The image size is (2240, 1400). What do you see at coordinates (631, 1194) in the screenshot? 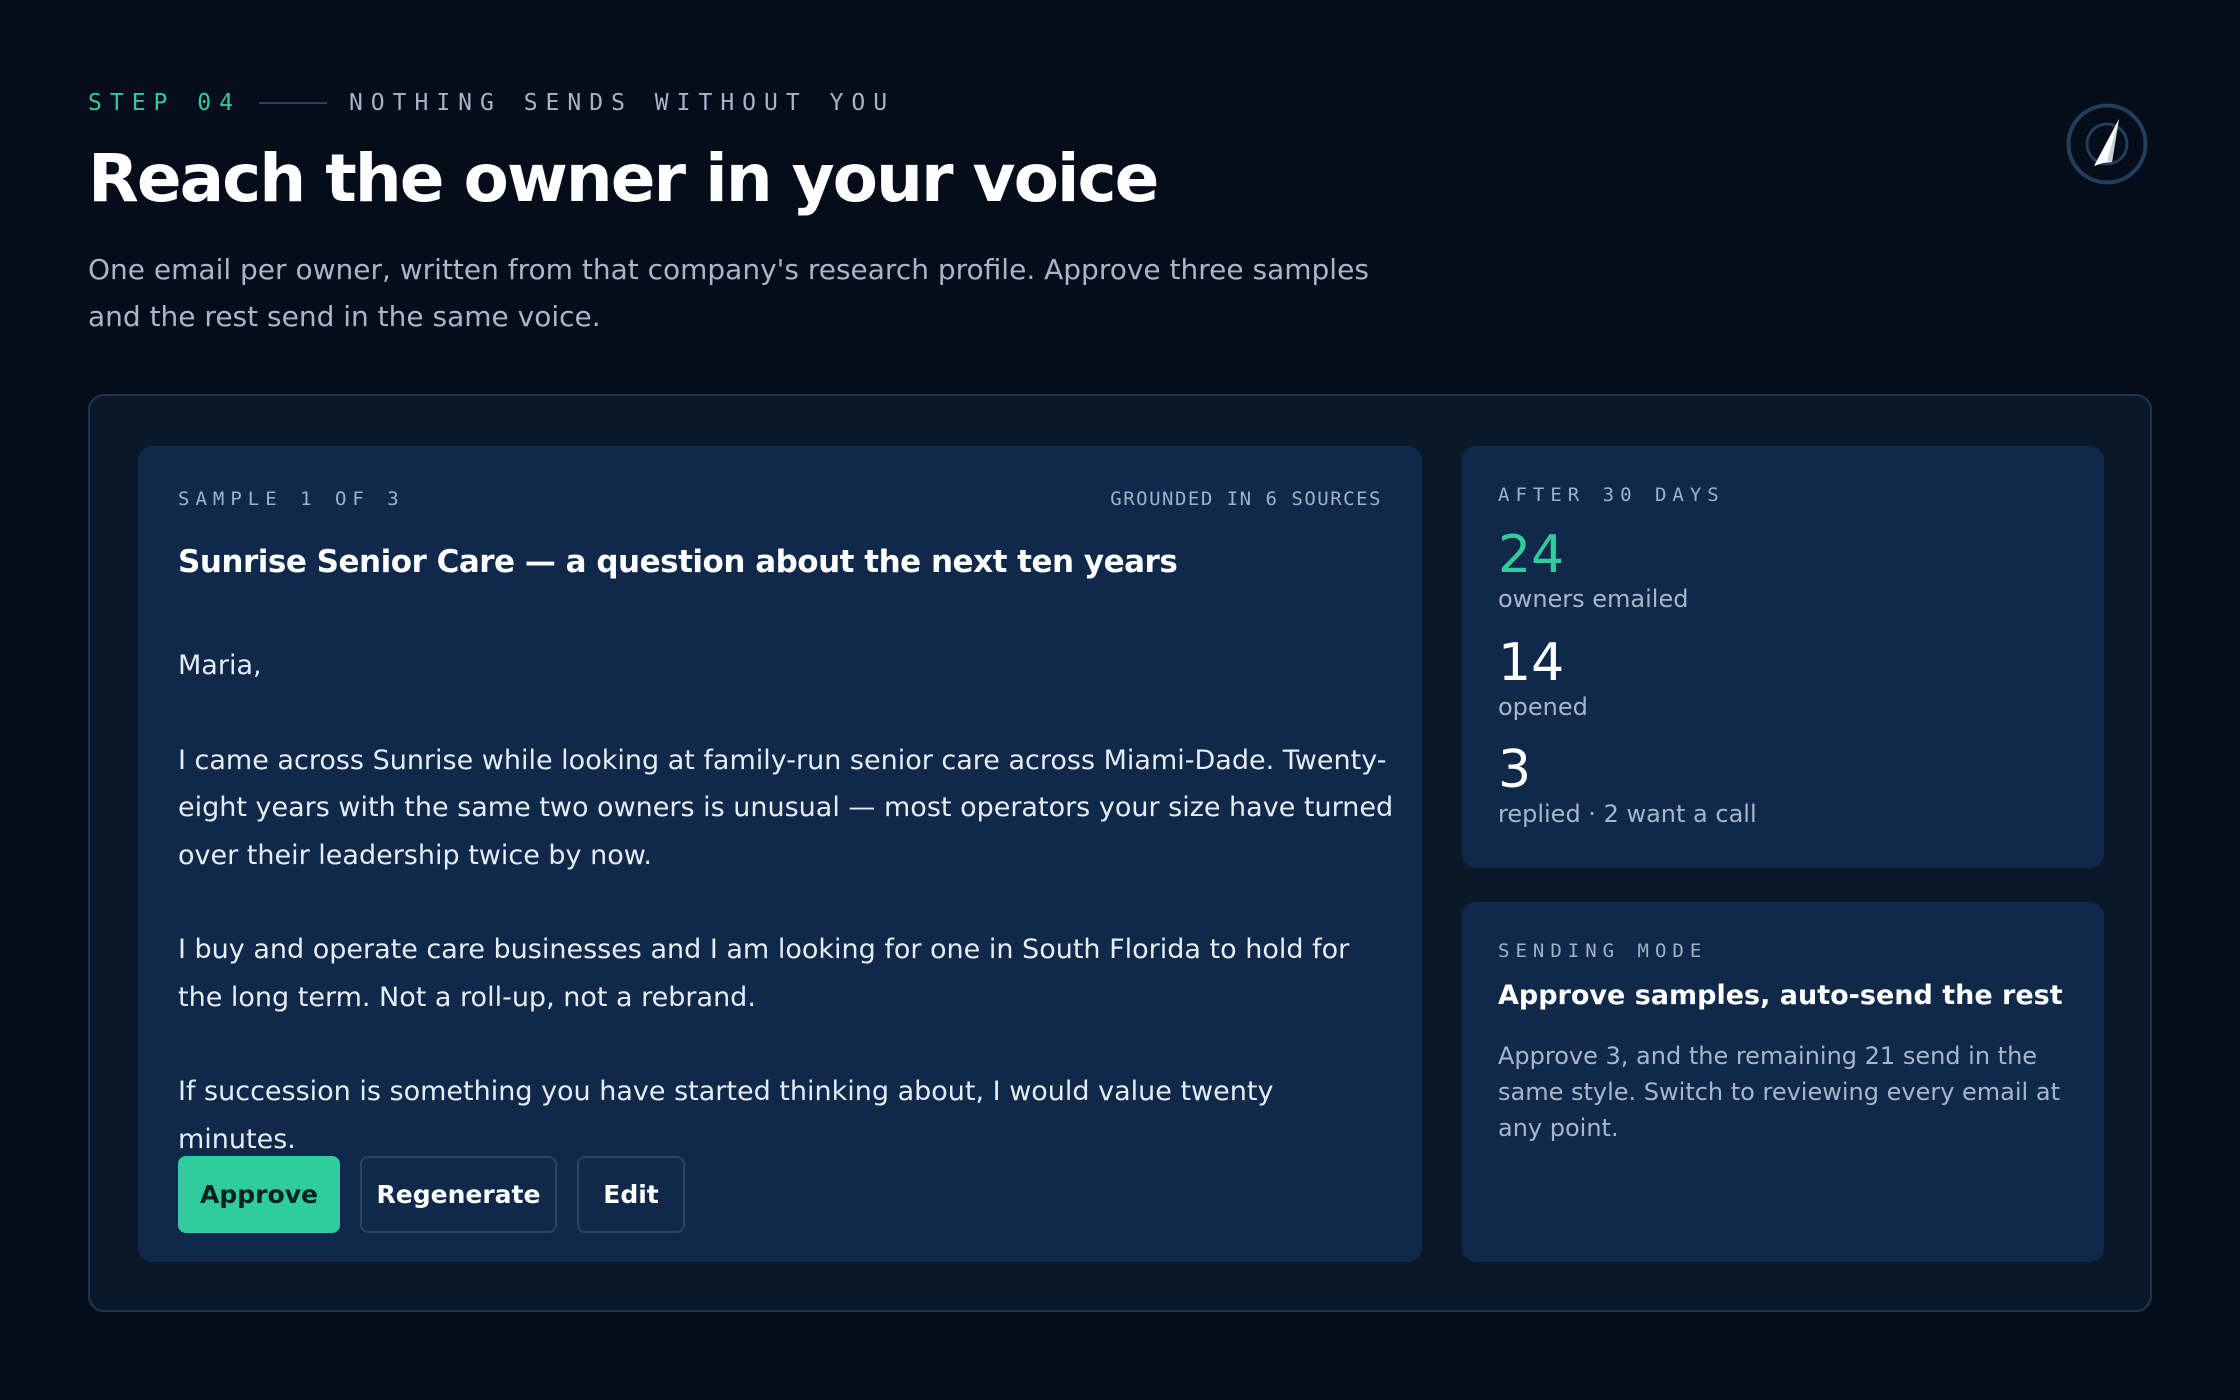
I see `edit-button: Edit` at bounding box center [631, 1194].